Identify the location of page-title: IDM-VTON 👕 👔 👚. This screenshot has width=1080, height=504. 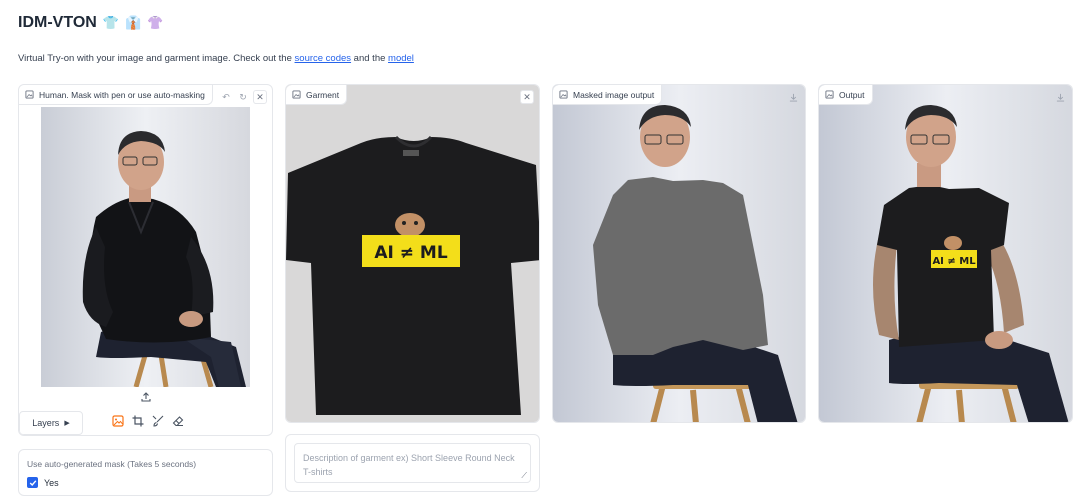
(90, 23).